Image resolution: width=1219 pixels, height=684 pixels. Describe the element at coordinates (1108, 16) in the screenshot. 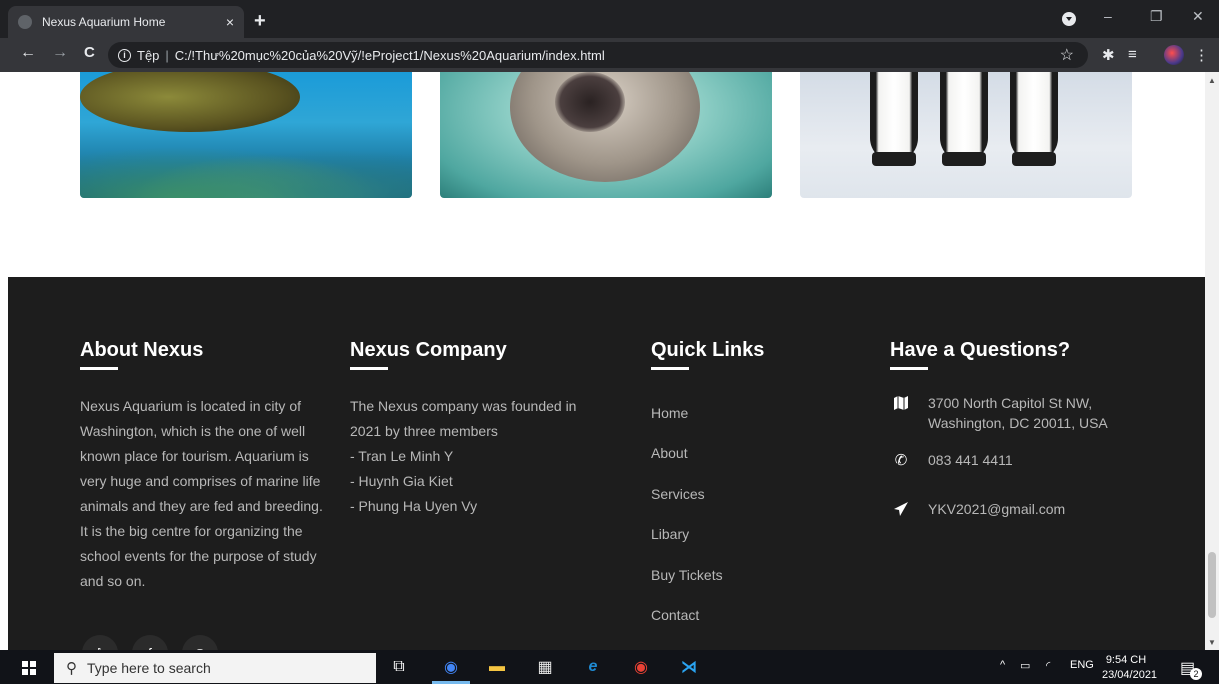

I see `minimize-button: –` at that location.